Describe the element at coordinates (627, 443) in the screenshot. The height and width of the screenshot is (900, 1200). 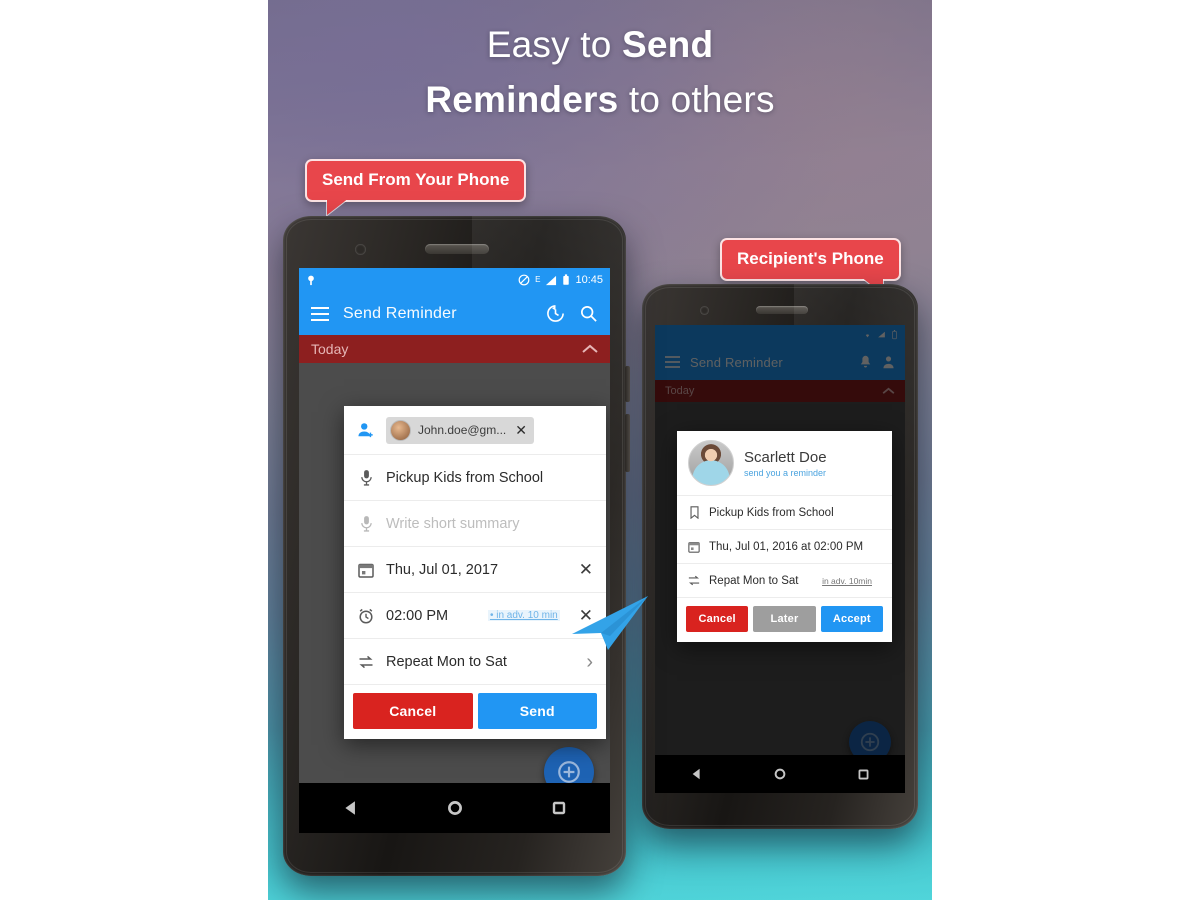
I see `power-button` at that location.